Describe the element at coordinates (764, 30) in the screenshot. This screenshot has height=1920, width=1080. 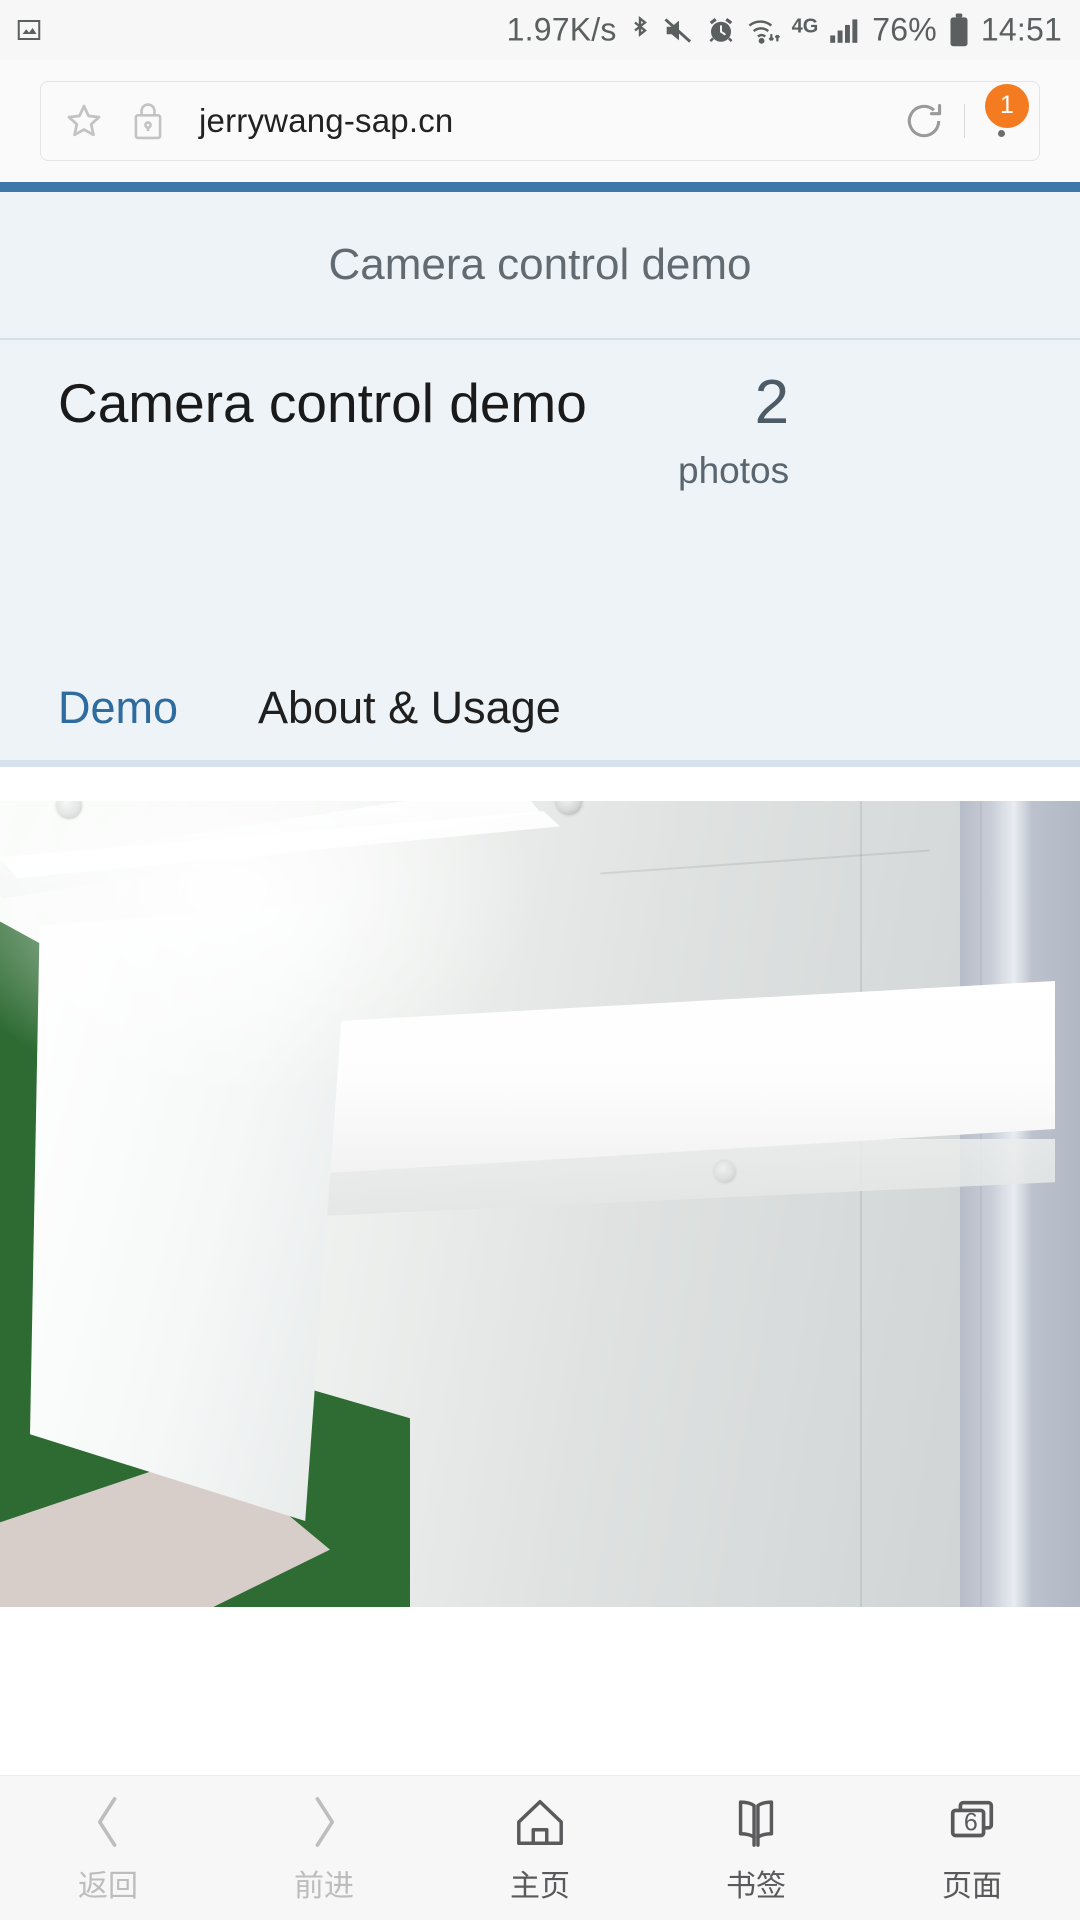
I see `wifi-icon` at that location.